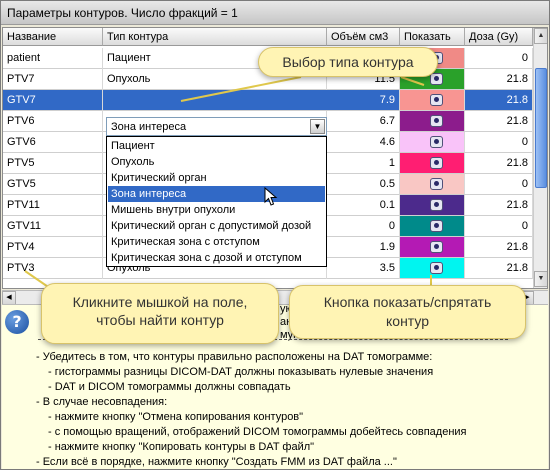 Image resolution: width=550 pixels, height=470 pixels. I want to click on callout-text: Выбор типа контура, so click(348, 62).